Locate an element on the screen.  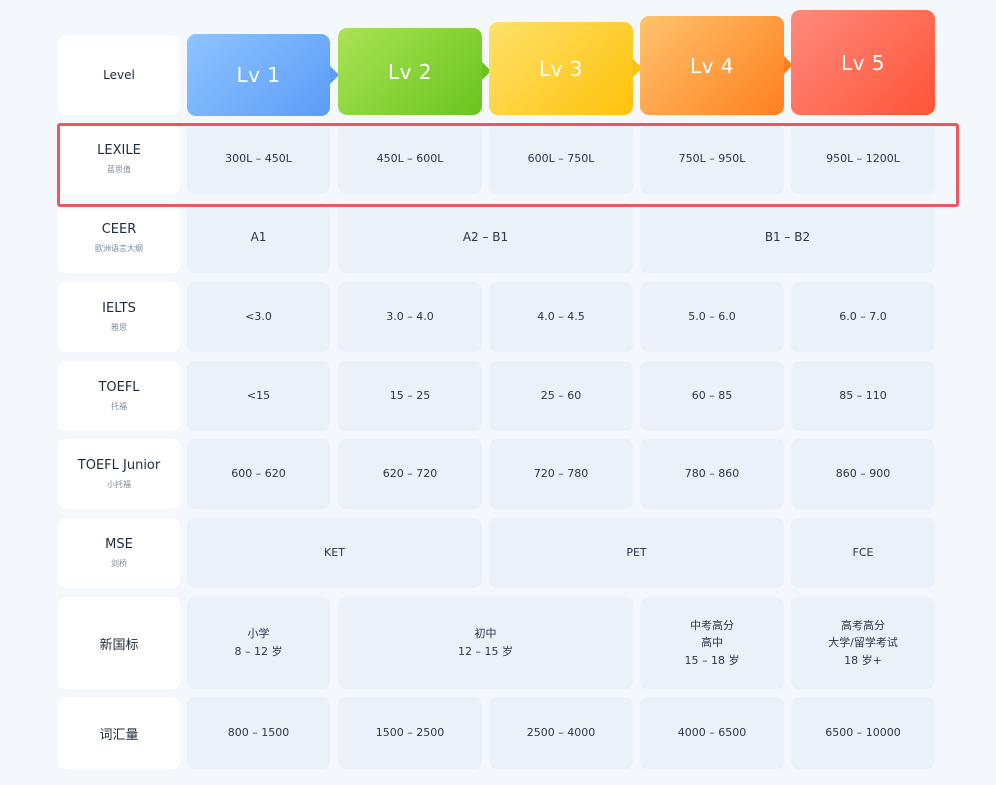
cell-text: 60 – 85 is located at coordinates (712, 396).